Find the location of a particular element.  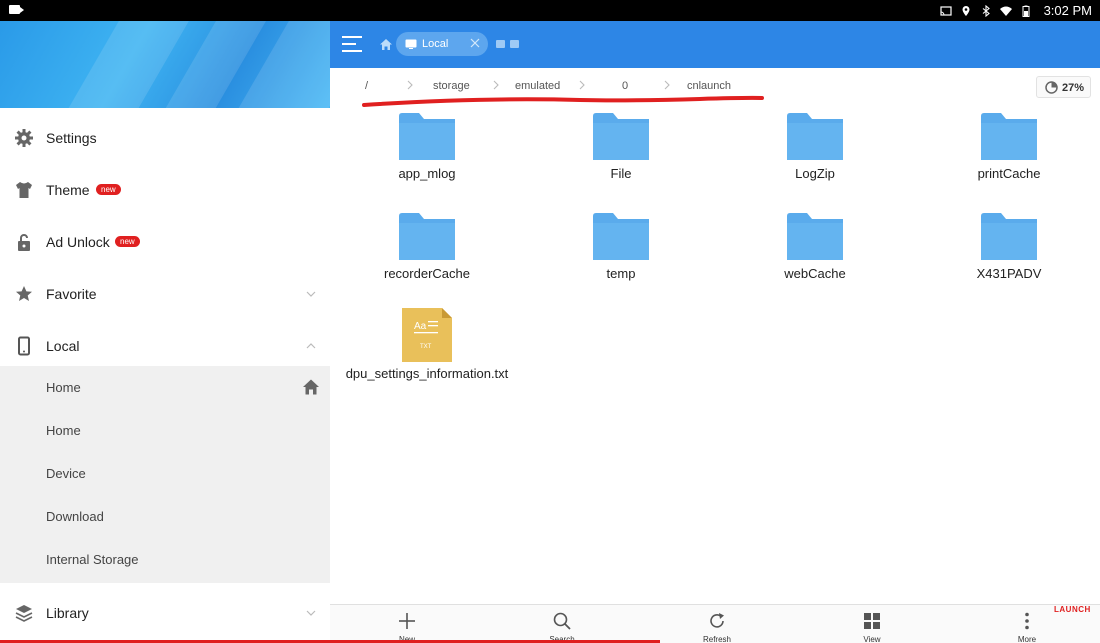

drawer-header-banner is located at coordinates (165, 64).